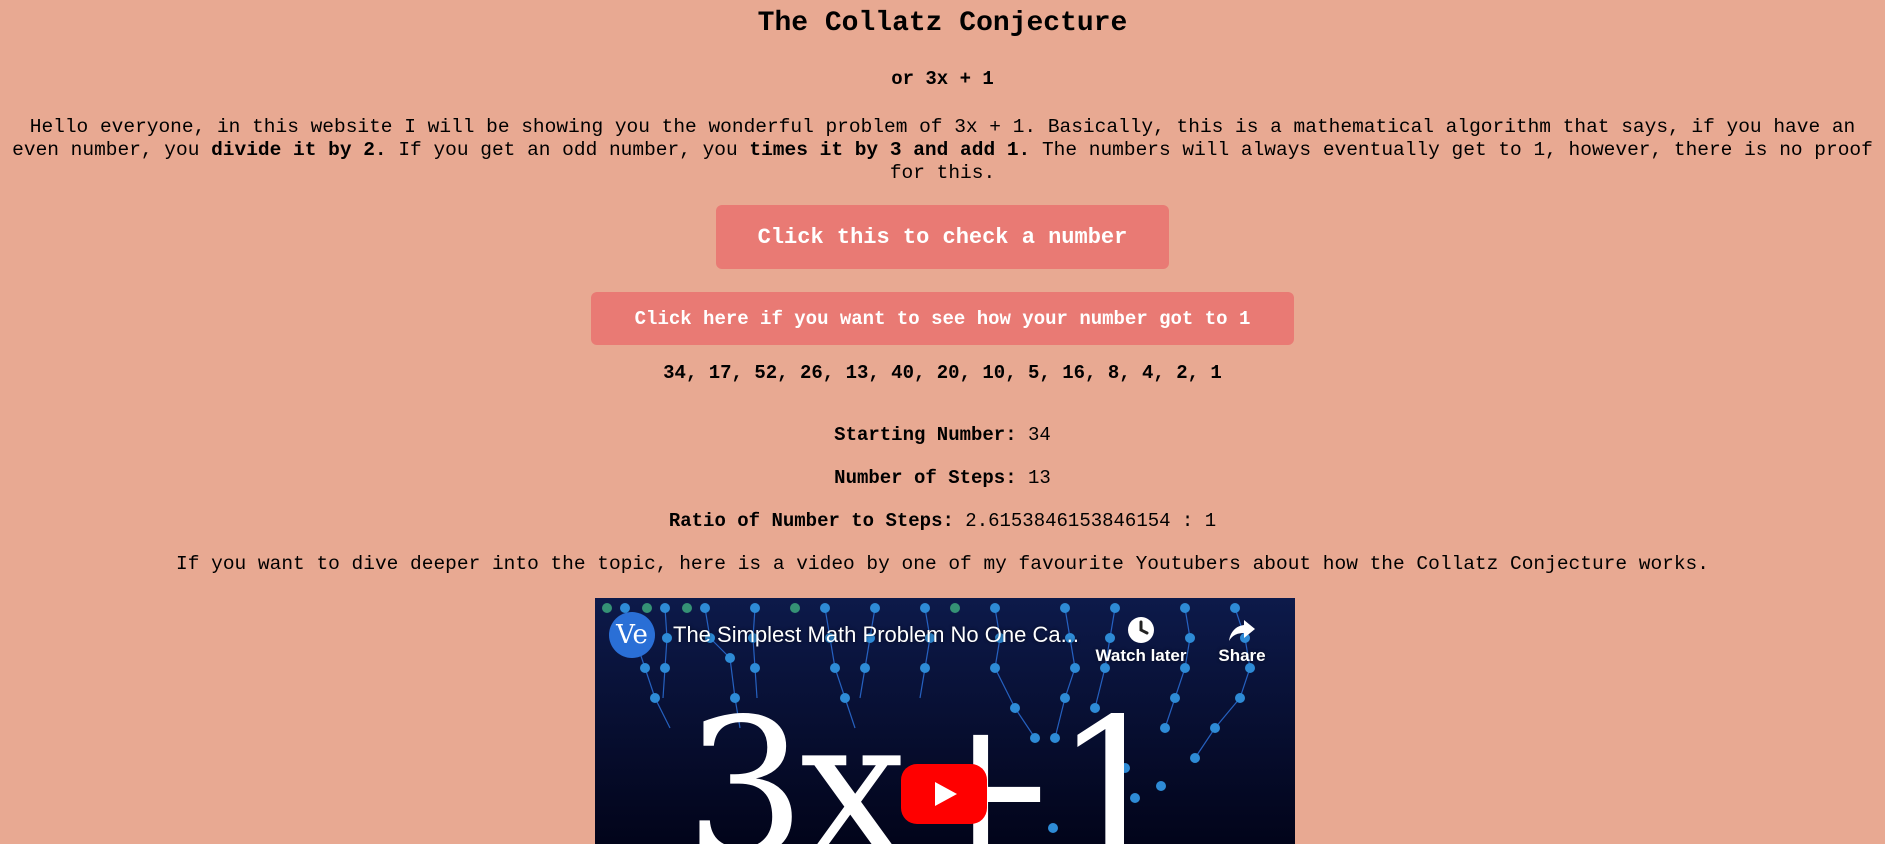  Describe the element at coordinates (1039, 435) in the screenshot. I see `starting-number-value: 34` at that location.